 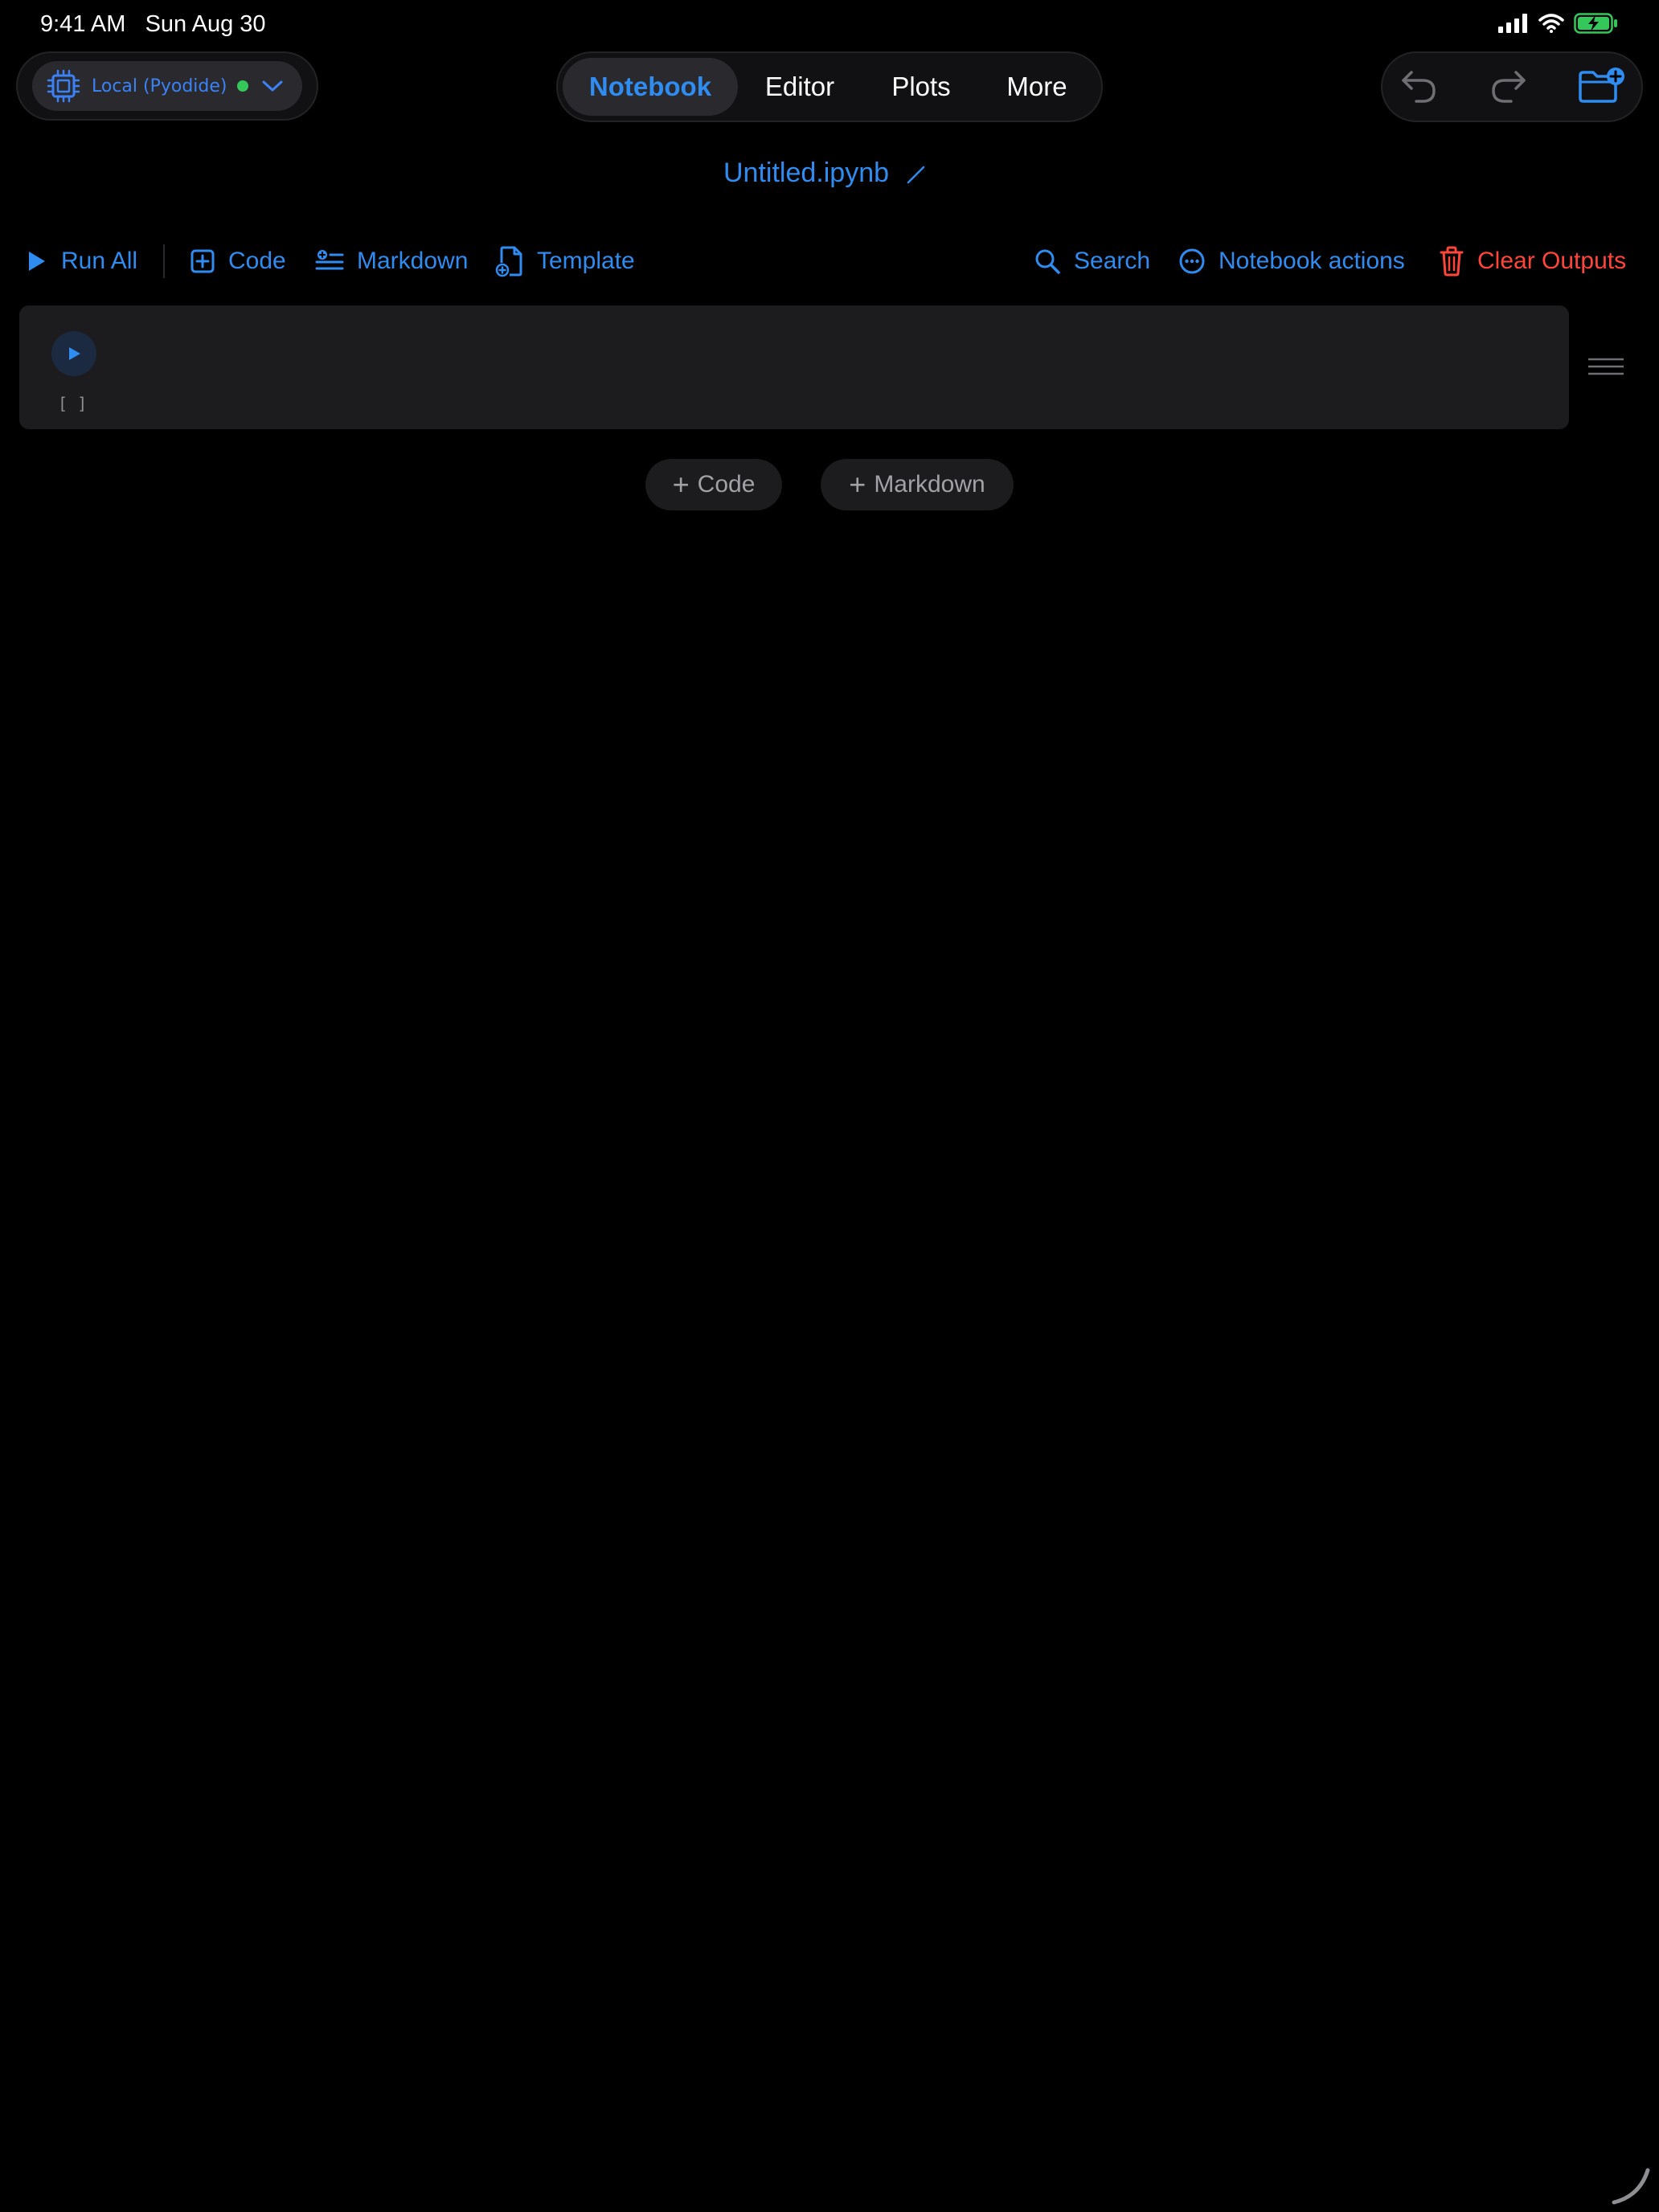 What do you see at coordinates (1602, 86) in the screenshot?
I see `folder-plus-icon` at bounding box center [1602, 86].